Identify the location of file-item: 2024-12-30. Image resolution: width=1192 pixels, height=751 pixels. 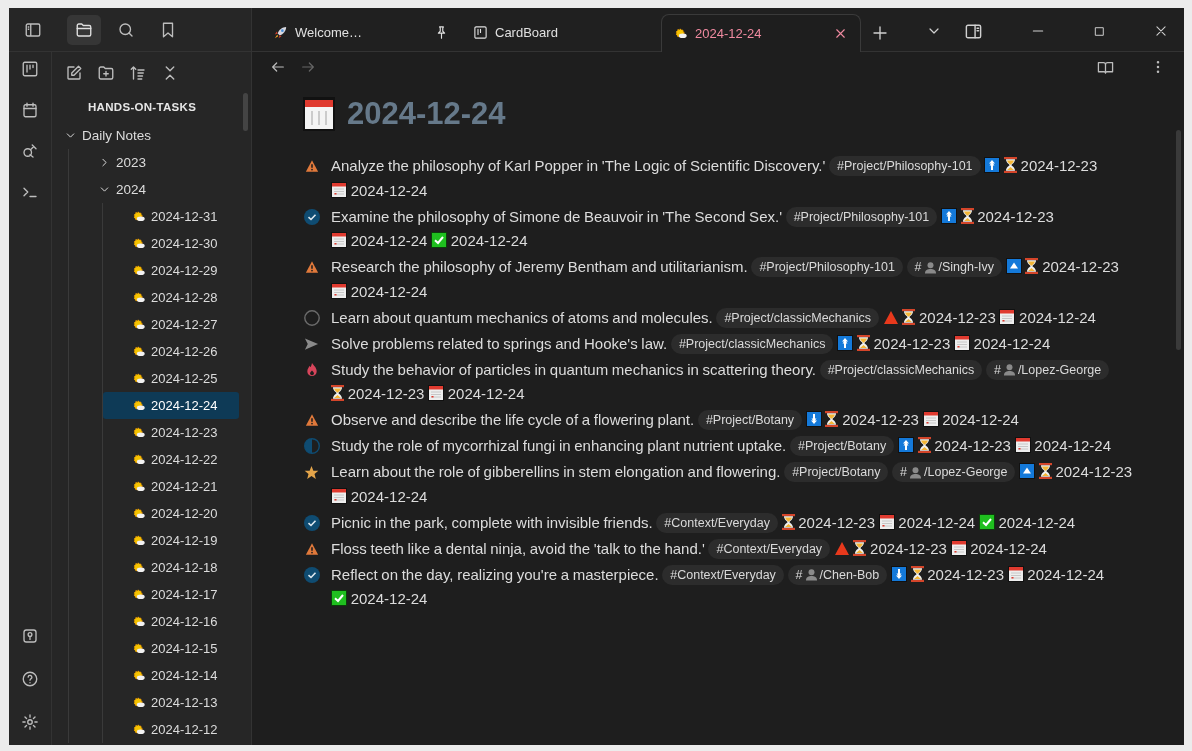
(171, 244).